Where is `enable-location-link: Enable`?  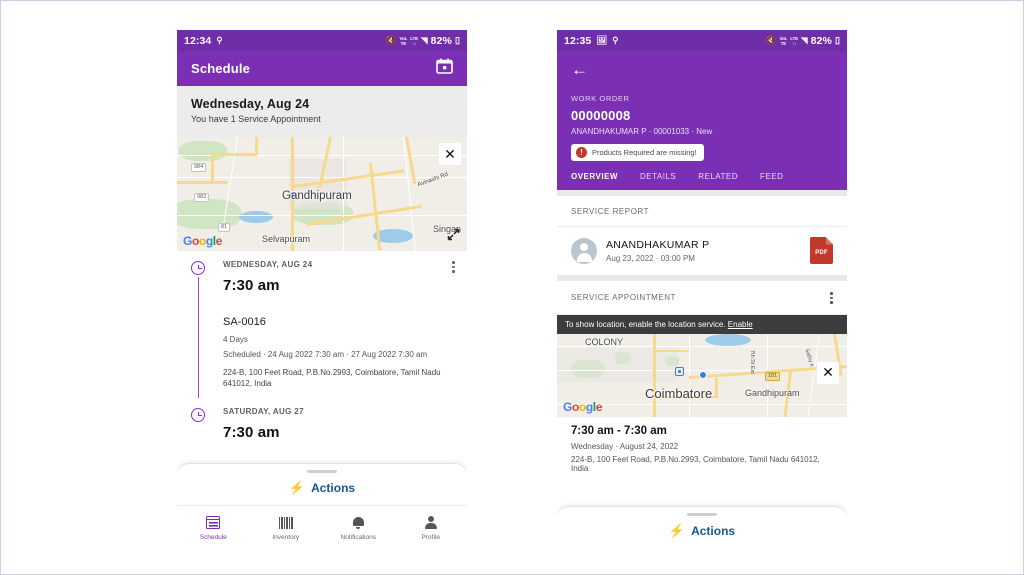
enable-location-link: Enable is located at coordinates (740, 324).